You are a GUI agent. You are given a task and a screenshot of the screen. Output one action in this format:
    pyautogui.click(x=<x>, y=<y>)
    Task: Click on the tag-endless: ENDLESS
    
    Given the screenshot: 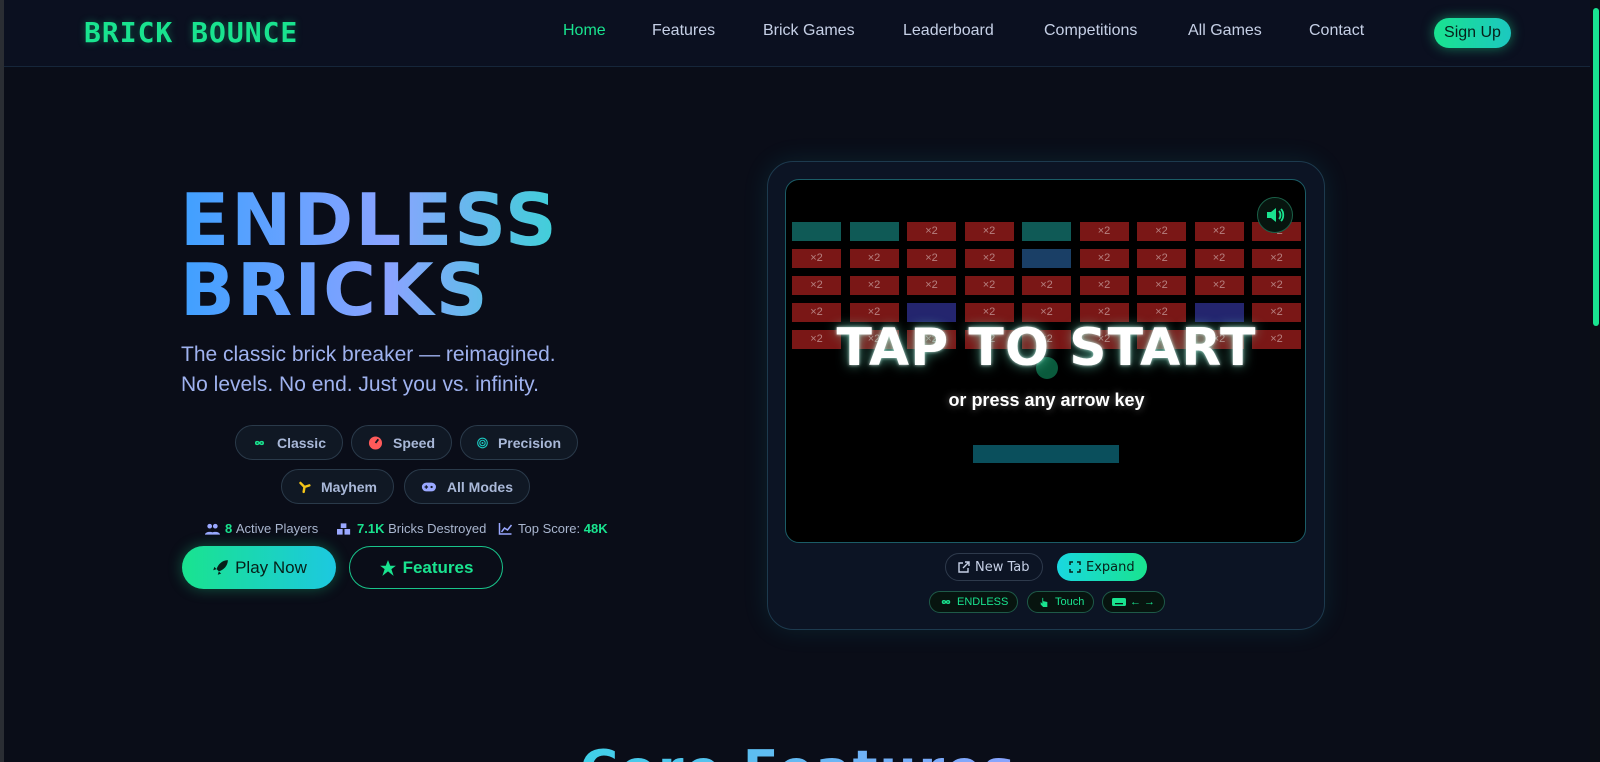 What is the action you would take?
    pyautogui.click(x=974, y=602)
    